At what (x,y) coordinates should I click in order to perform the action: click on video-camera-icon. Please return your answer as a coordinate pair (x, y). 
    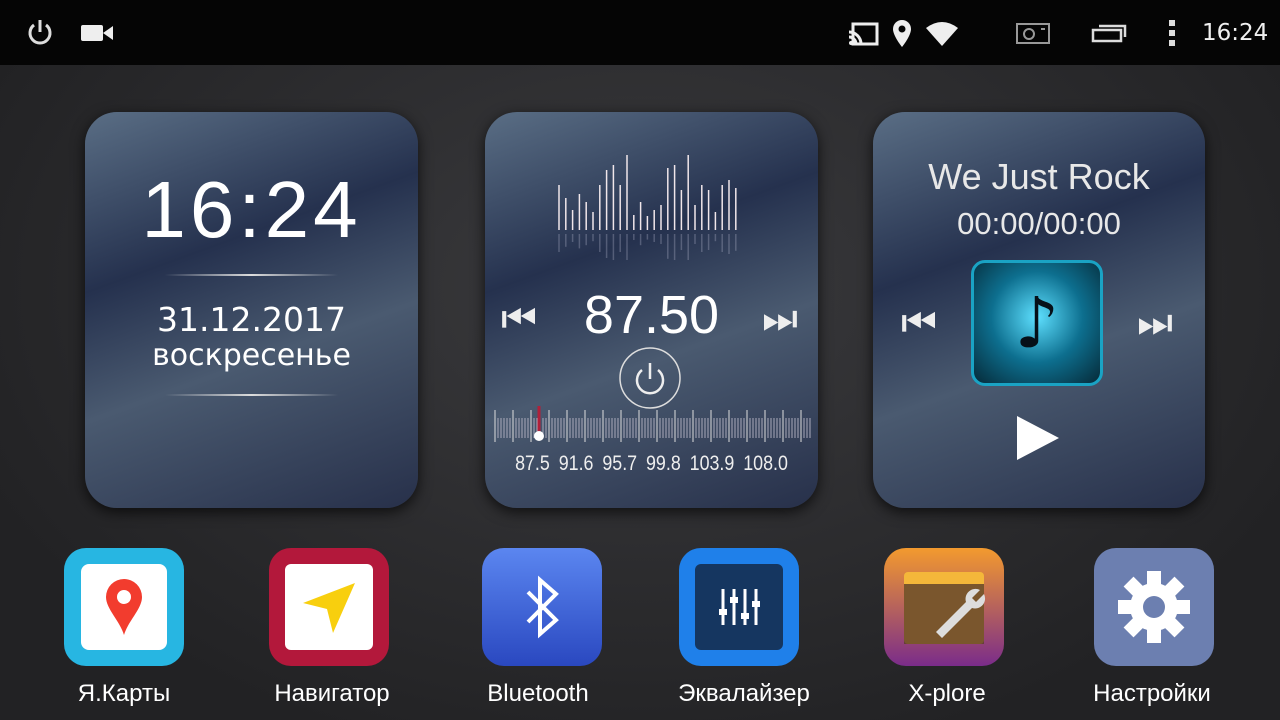
    Looking at the image, I should click on (97, 33).